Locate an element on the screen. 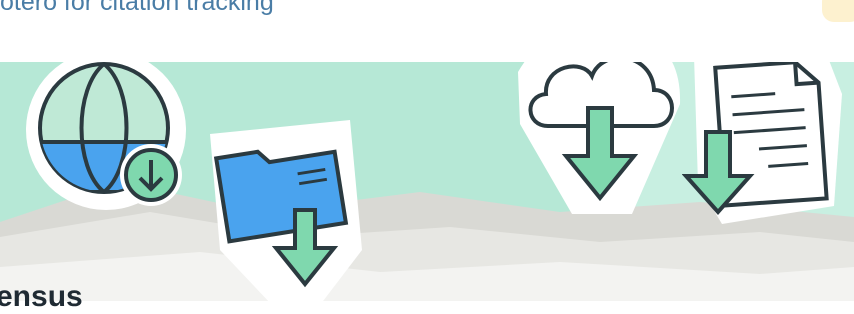 This screenshot has height=314, width=854. corner-badge is located at coordinates (838, 11).